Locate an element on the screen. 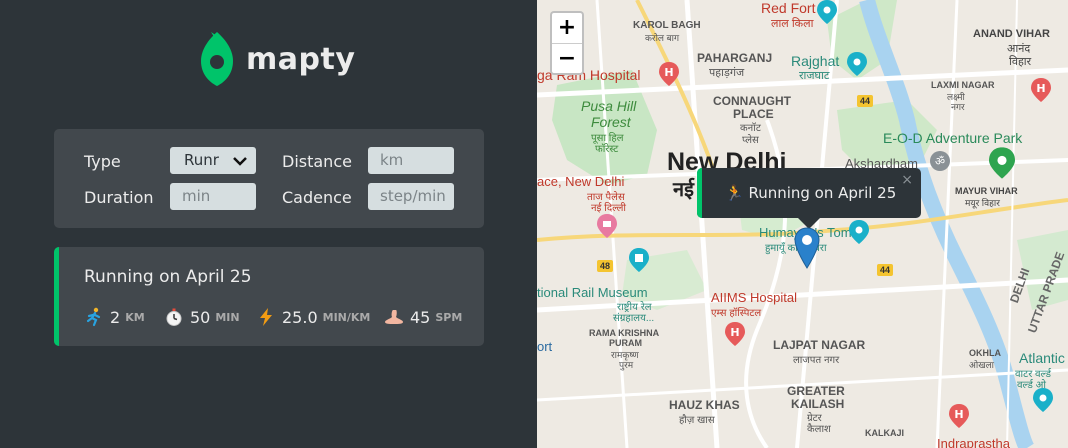  chevron-down-icon is located at coordinates (240, 161).